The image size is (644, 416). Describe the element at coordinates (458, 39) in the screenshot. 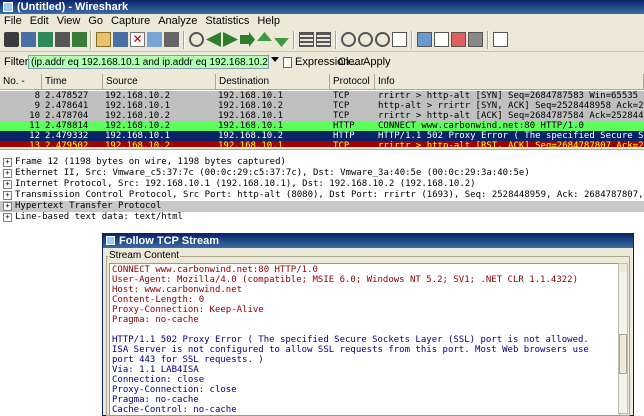

I see `coloring-rules-icon` at that location.